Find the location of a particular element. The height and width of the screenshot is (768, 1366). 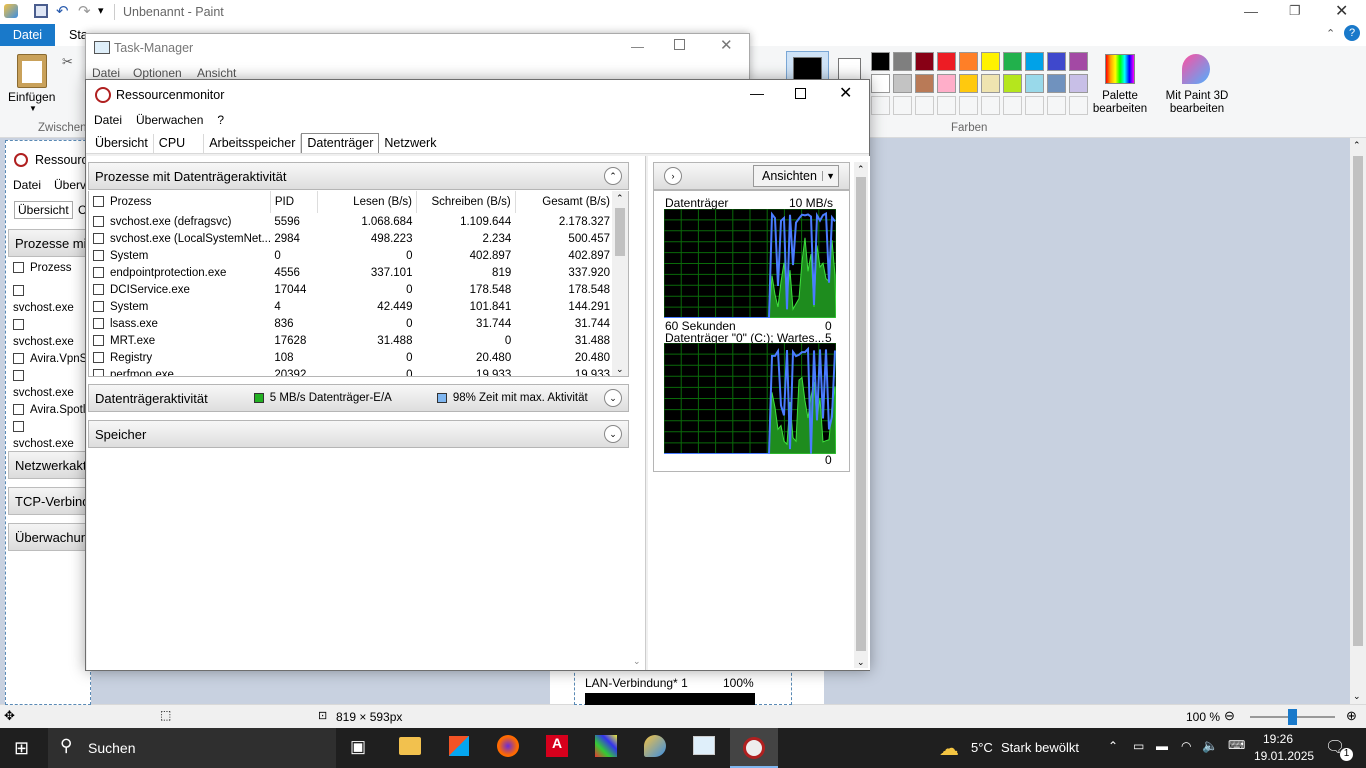

language-icon: ⌨ is located at coordinates (1236, 745).